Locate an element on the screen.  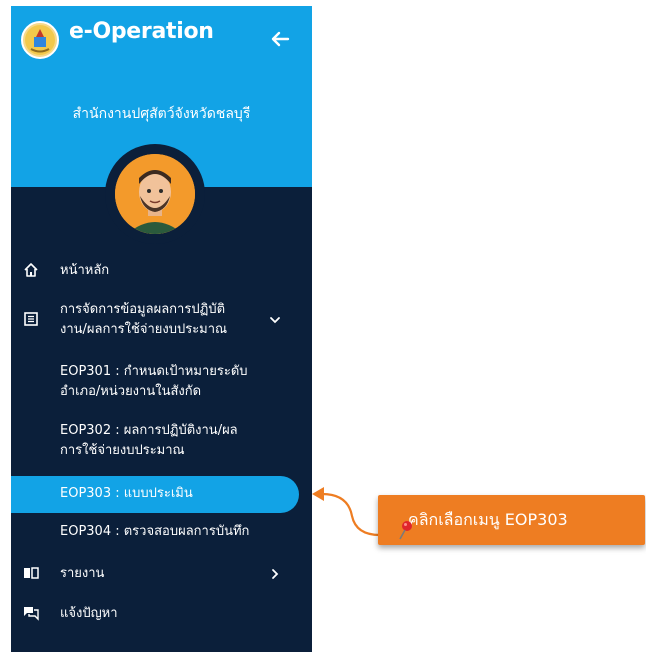
menu-label-report: รายงาน is located at coordinates (82, 573).